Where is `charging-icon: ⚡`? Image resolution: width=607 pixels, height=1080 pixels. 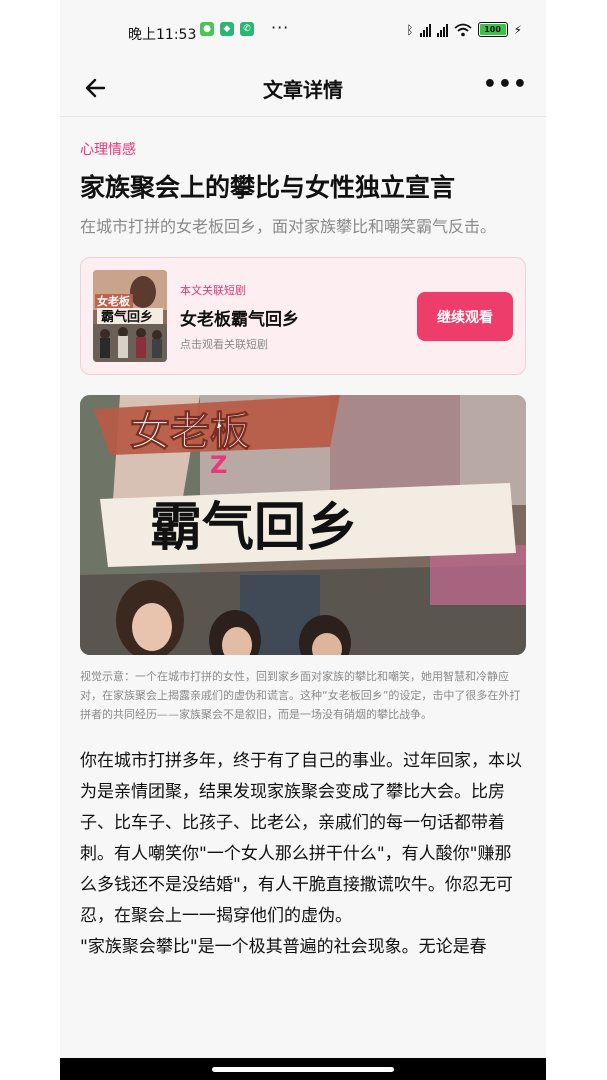
charging-icon: ⚡ is located at coordinates (517, 29).